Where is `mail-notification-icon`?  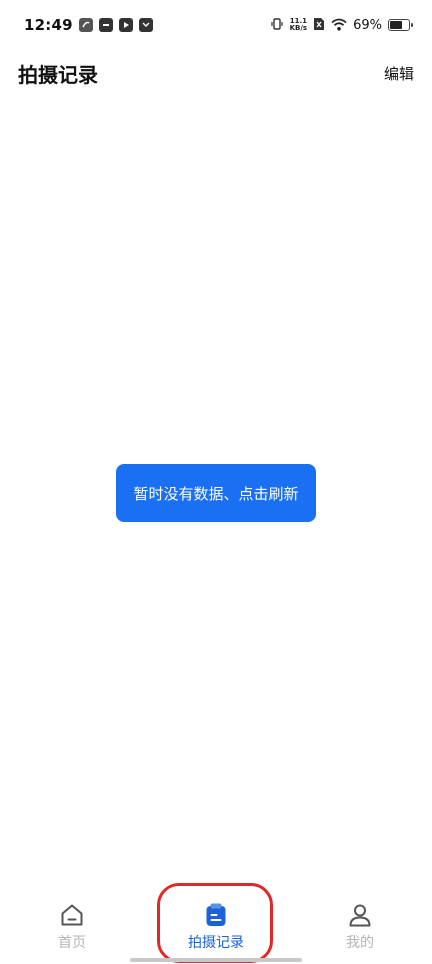 mail-notification-icon is located at coordinates (145, 25).